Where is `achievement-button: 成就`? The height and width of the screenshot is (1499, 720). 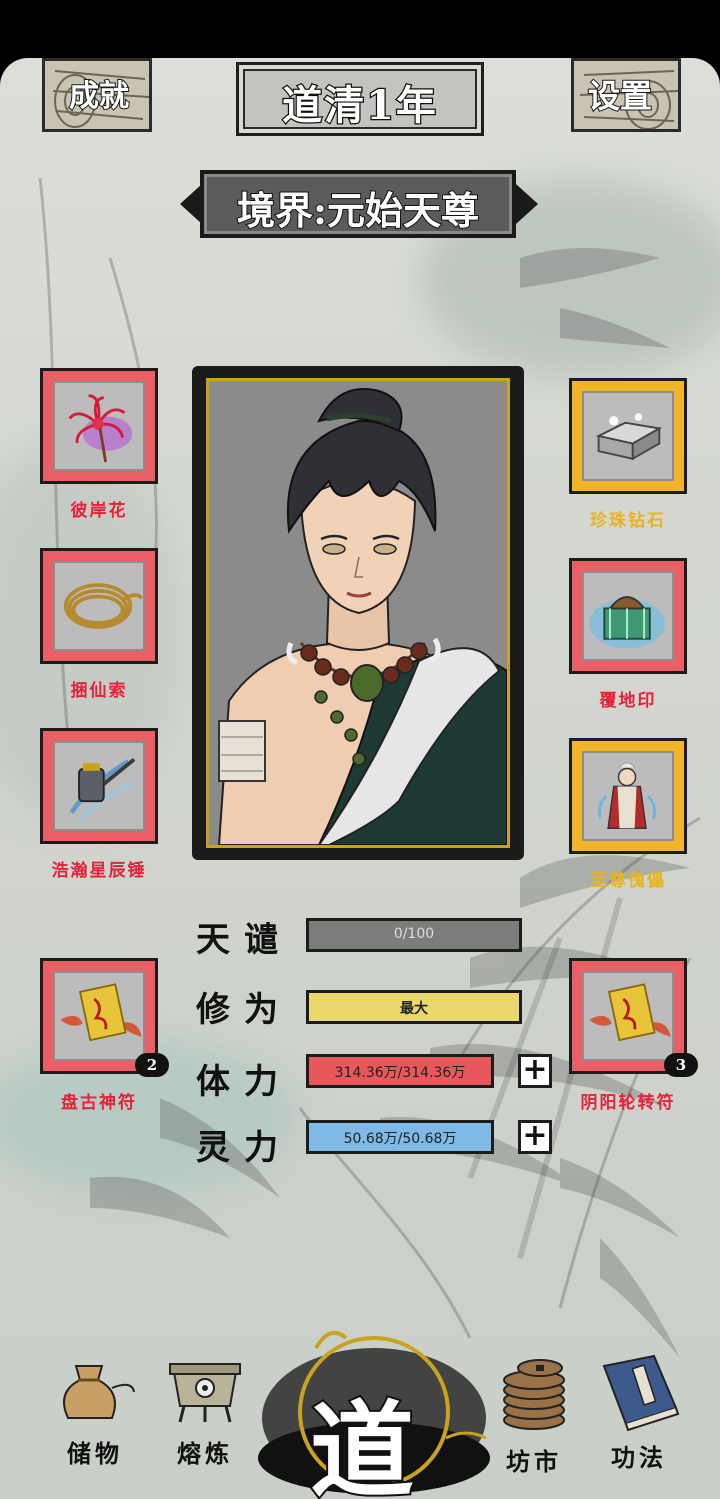
achievement-button: 成就 is located at coordinates (97, 95).